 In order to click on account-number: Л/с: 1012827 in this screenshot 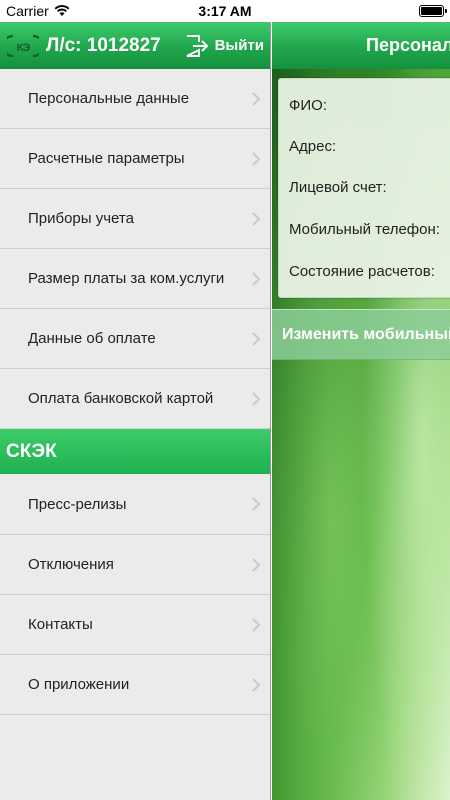, I will do `click(103, 45)`.